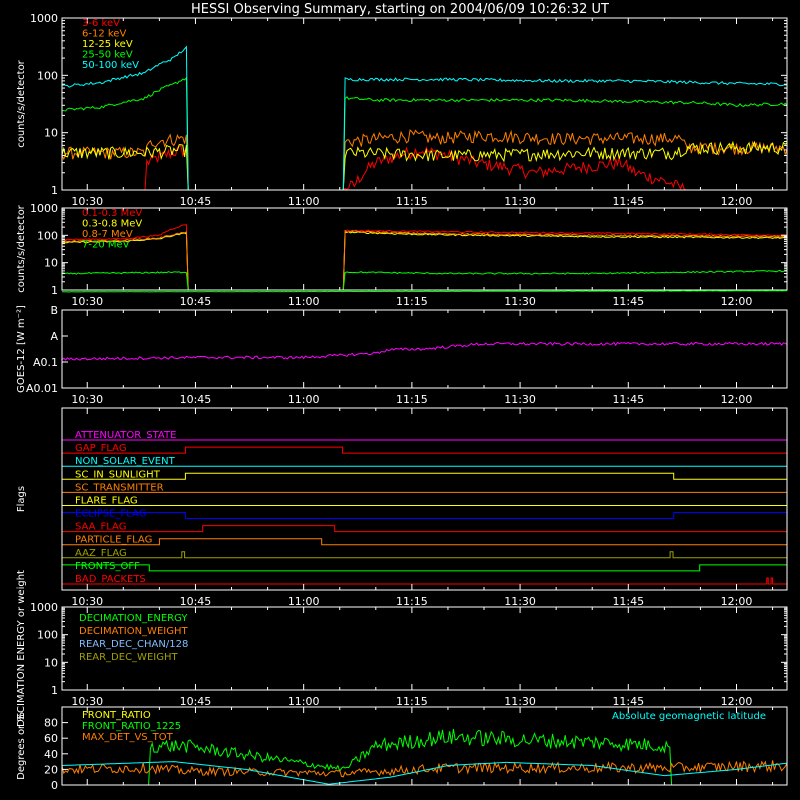 The width and height of the screenshot is (800, 800). I want to click on y-tick-label: 0, so click(54, 785).